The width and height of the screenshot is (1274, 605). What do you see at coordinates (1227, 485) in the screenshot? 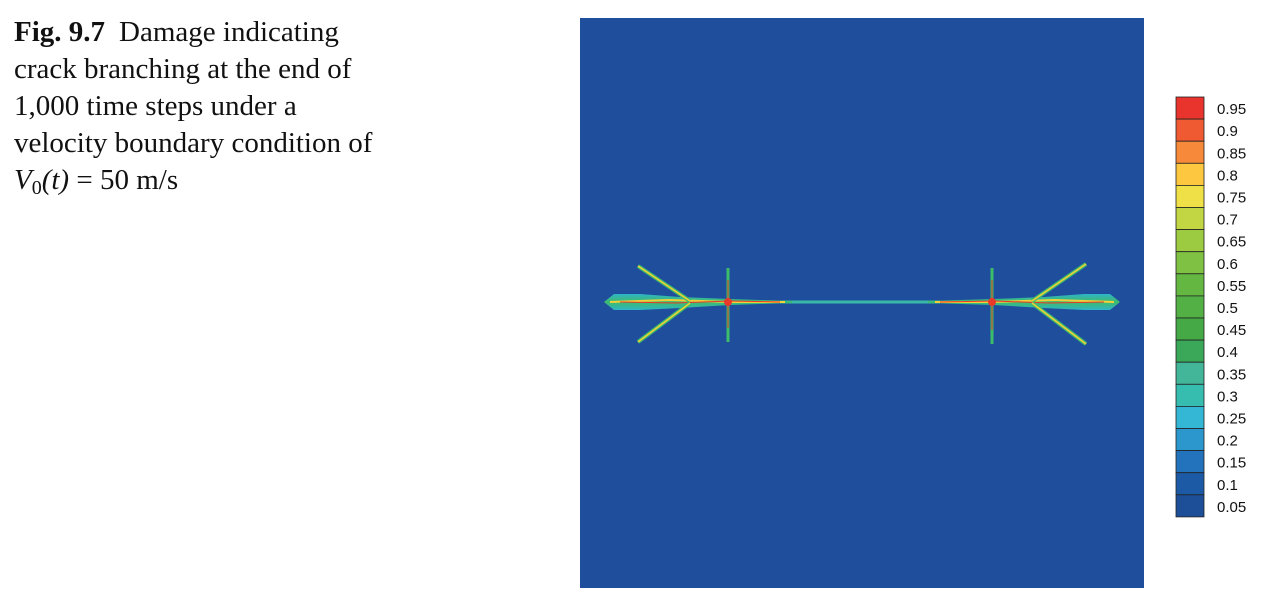
I see `colorbar-tick-label: 0.1` at bounding box center [1227, 485].